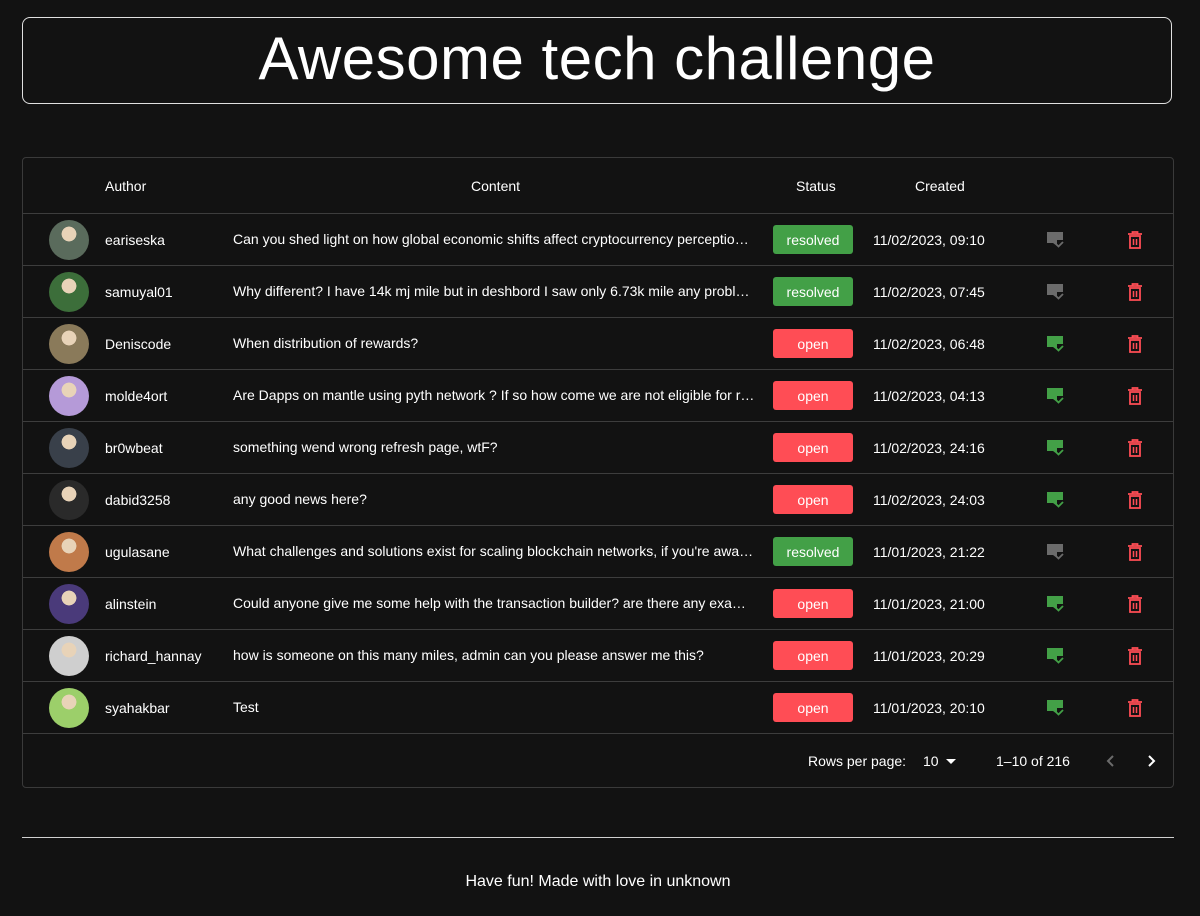 The height and width of the screenshot is (916, 1200). What do you see at coordinates (365, 447) in the screenshot?
I see `message-content: something wend wrong refresh page, wtF?` at bounding box center [365, 447].